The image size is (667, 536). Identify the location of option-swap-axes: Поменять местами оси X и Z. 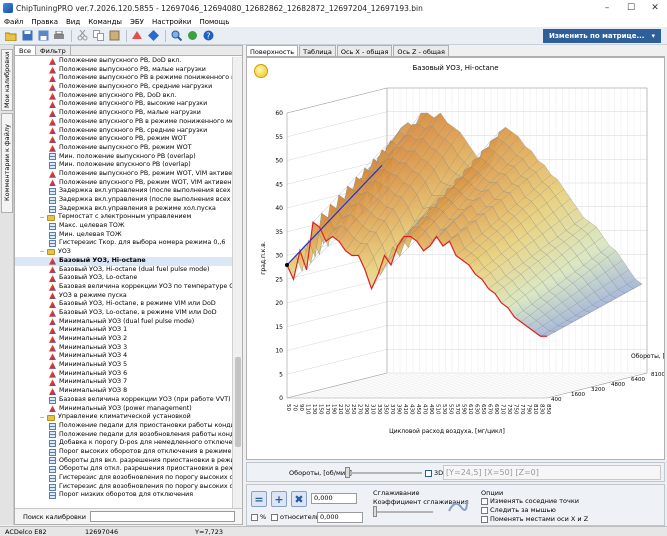
(534, 519).